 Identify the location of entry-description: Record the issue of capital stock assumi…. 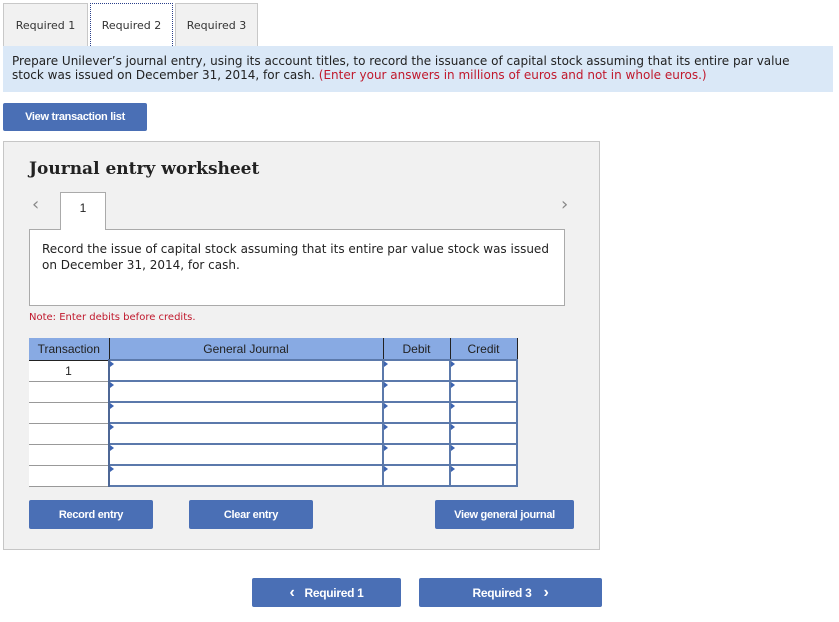
(297, 267).